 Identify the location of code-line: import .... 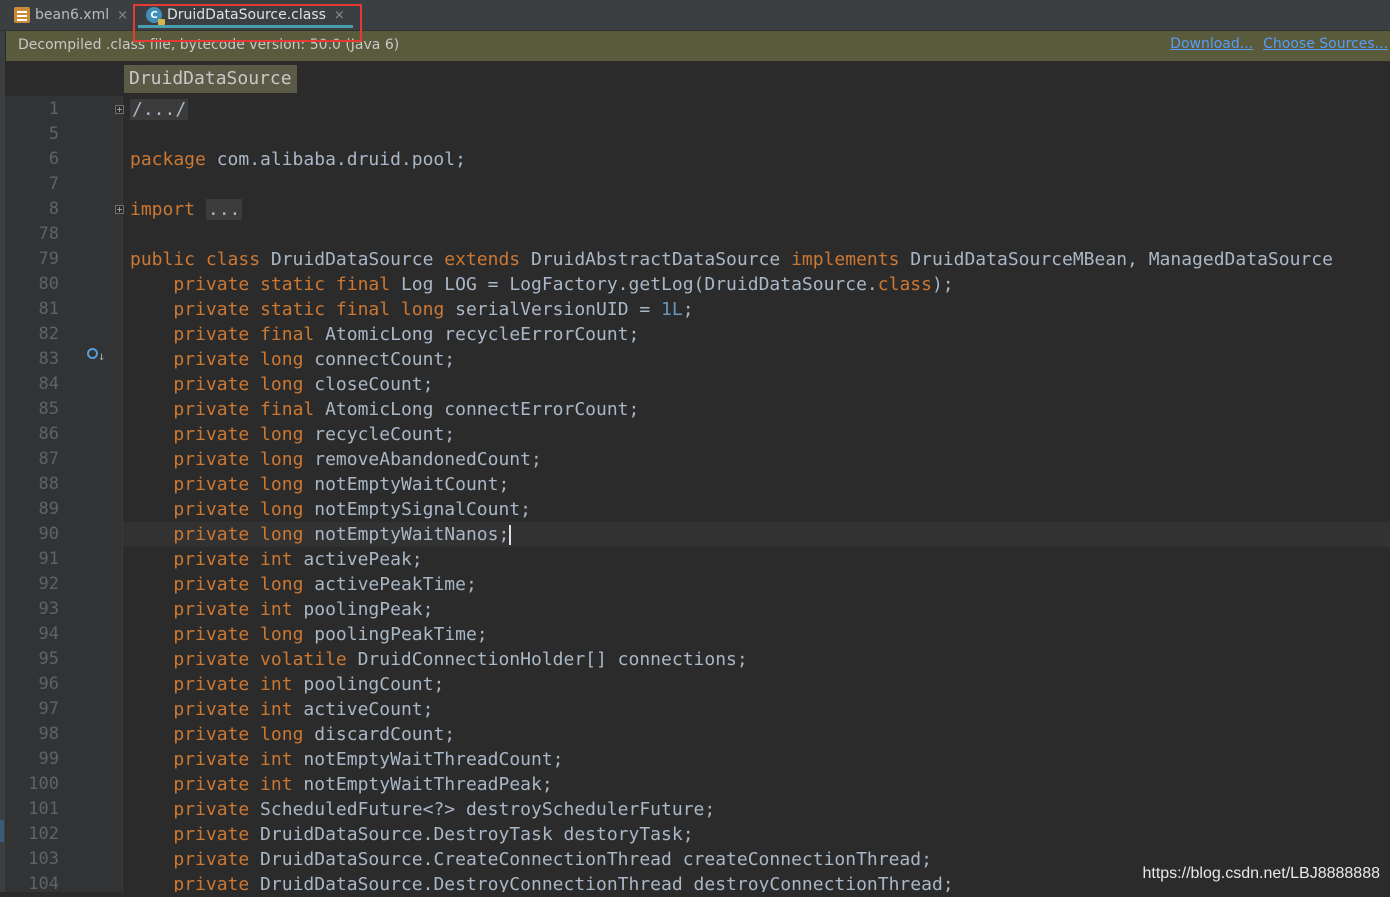
(186, 209).